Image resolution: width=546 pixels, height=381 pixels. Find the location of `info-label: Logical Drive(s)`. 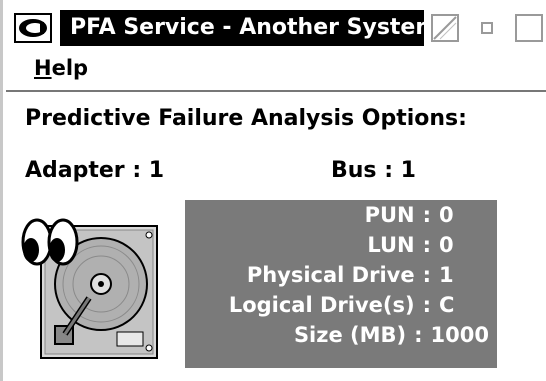

info-label: Logical Drive(s) is located at coordinates (321, 305).